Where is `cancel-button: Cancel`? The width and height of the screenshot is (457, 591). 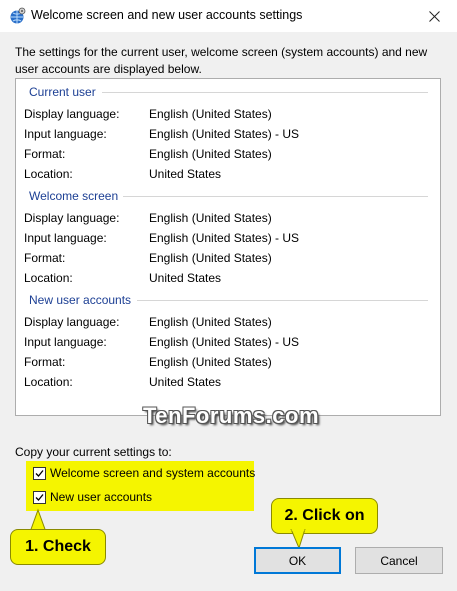 cancel-button: Cancel is located at coordinates (399, 560).